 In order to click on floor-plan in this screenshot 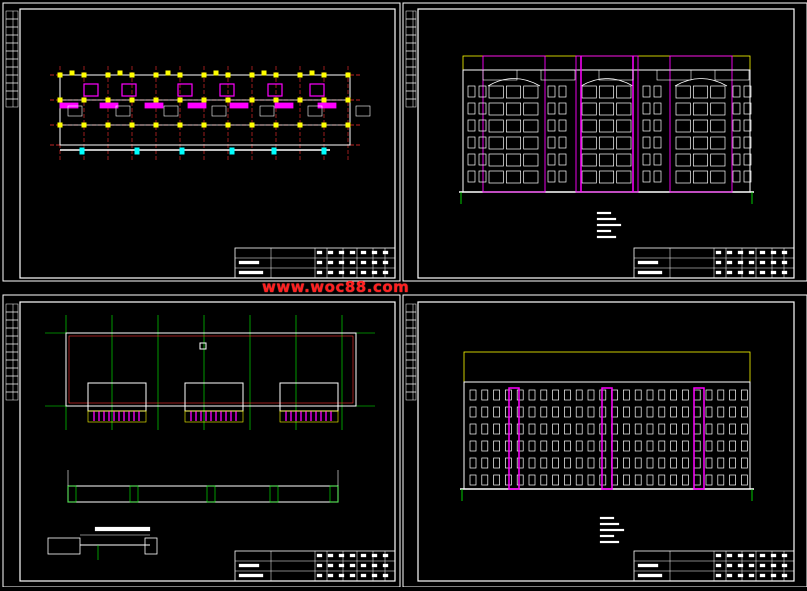, I will do `click(210, 113)`.